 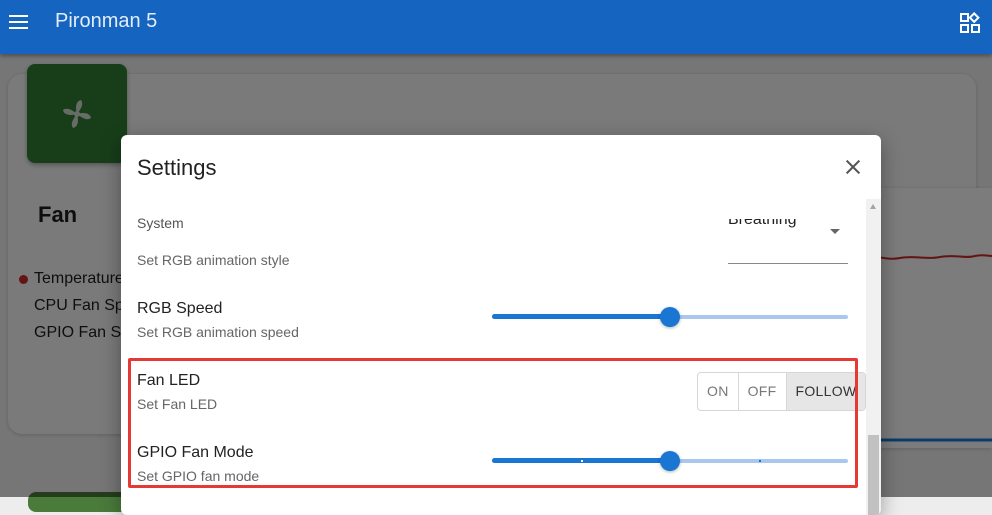 I want to click on fan-led-label: Fan LED, so click(x=169, y=380).